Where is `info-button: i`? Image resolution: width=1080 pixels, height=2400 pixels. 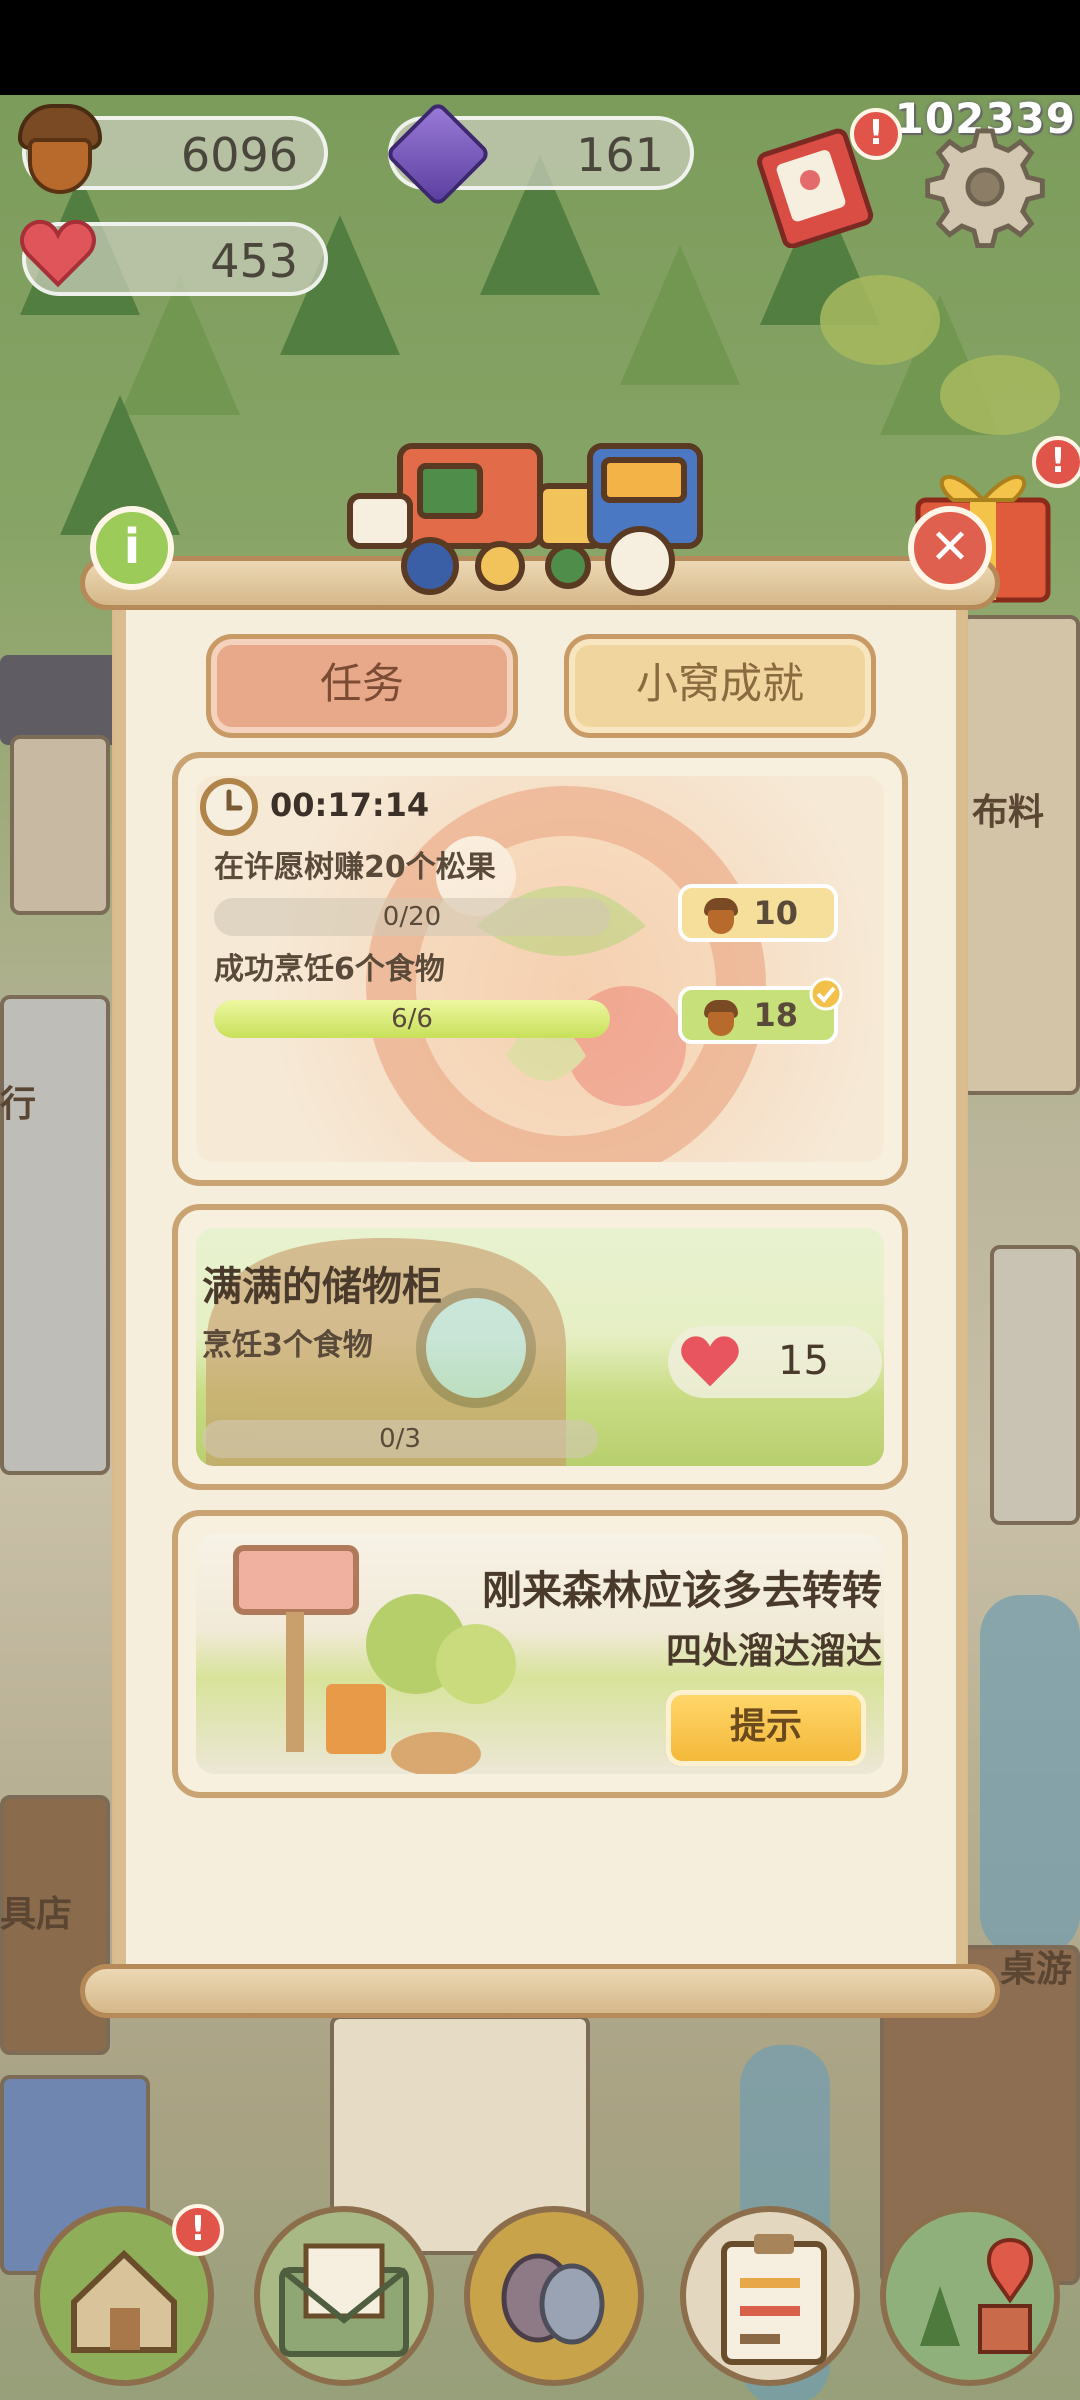
info-button: i is located at coordinates (132, 548).